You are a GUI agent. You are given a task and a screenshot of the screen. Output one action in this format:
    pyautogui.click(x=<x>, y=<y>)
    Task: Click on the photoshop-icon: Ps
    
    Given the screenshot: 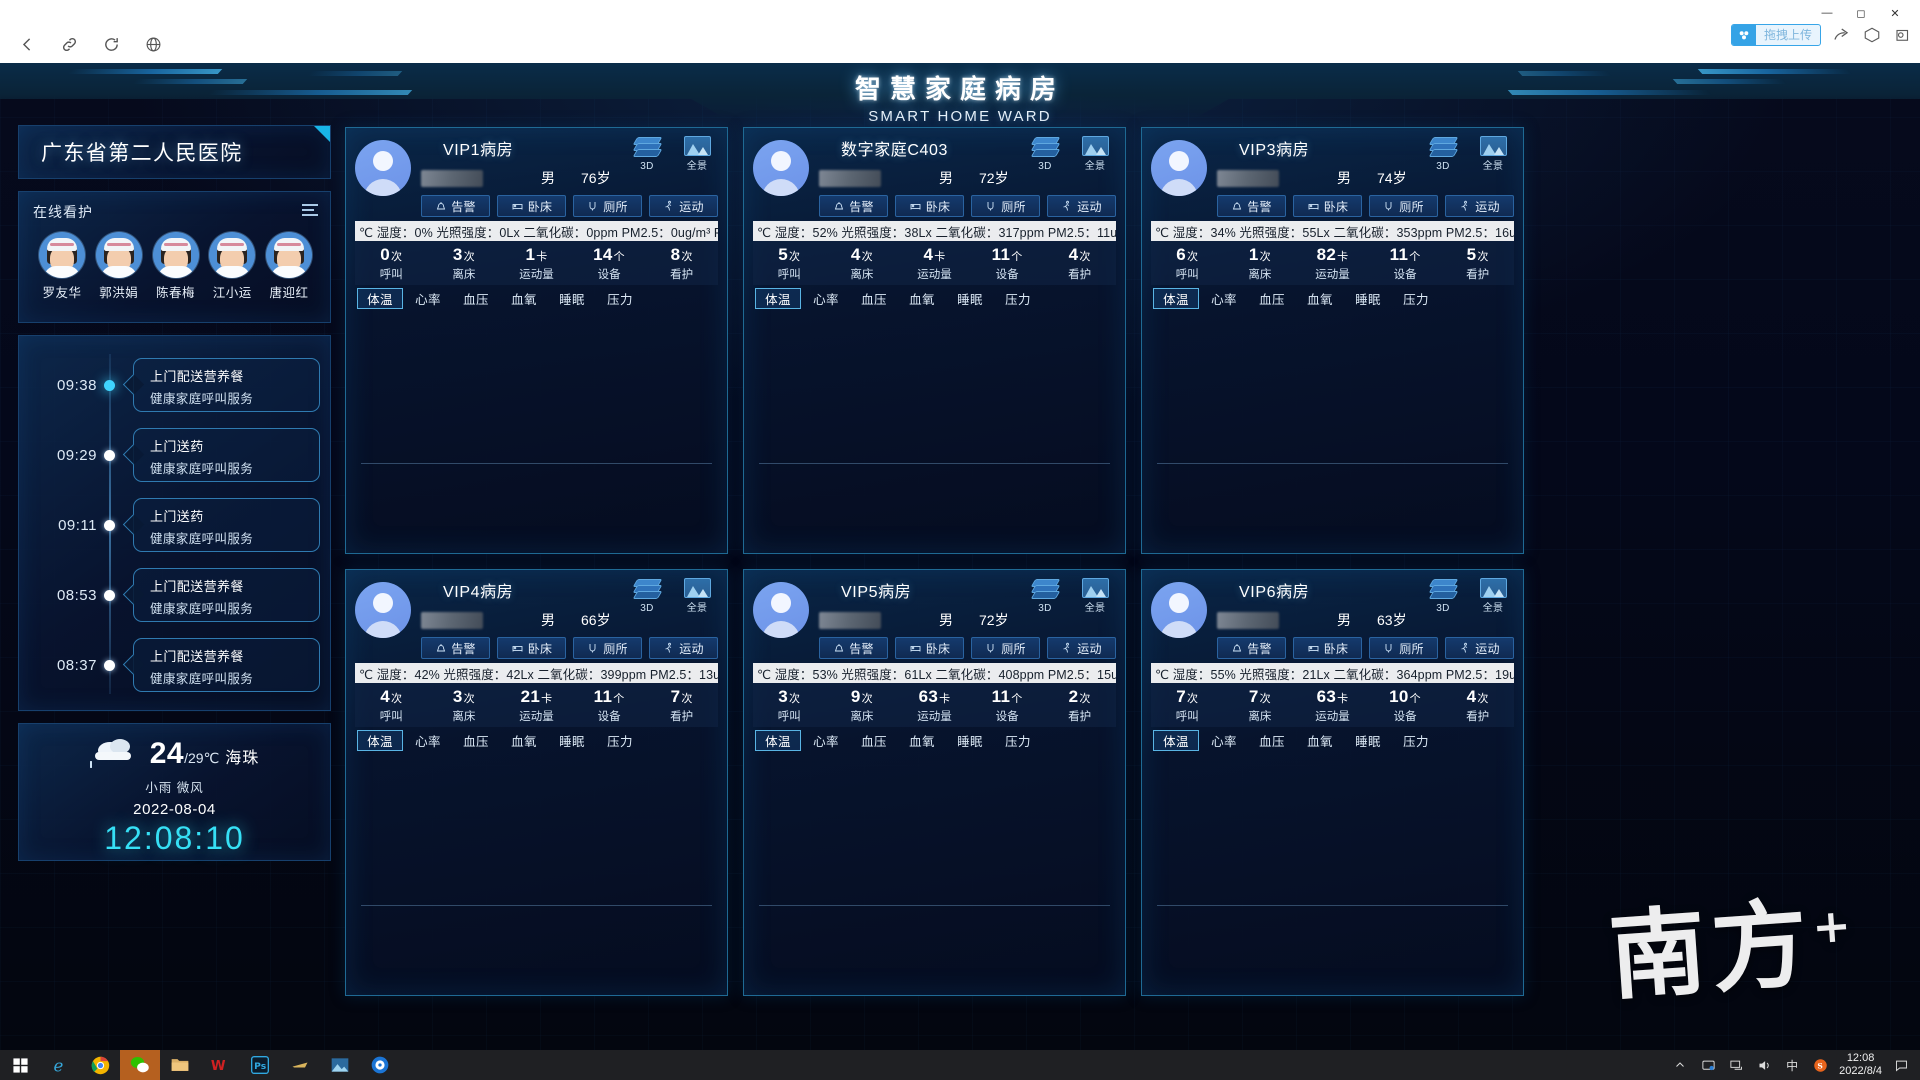 What is the action you would take?
    pyautogui.click(x=260, y=1065)
    